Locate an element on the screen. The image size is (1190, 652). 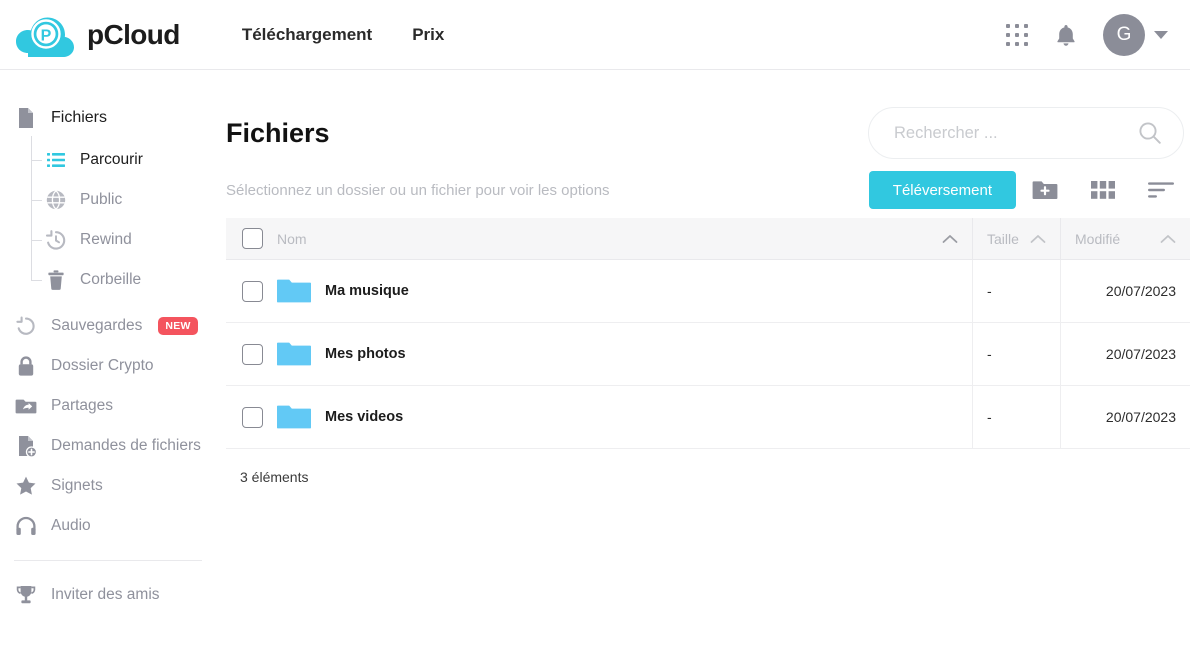
list-icon is located at coordinates (56, 160).